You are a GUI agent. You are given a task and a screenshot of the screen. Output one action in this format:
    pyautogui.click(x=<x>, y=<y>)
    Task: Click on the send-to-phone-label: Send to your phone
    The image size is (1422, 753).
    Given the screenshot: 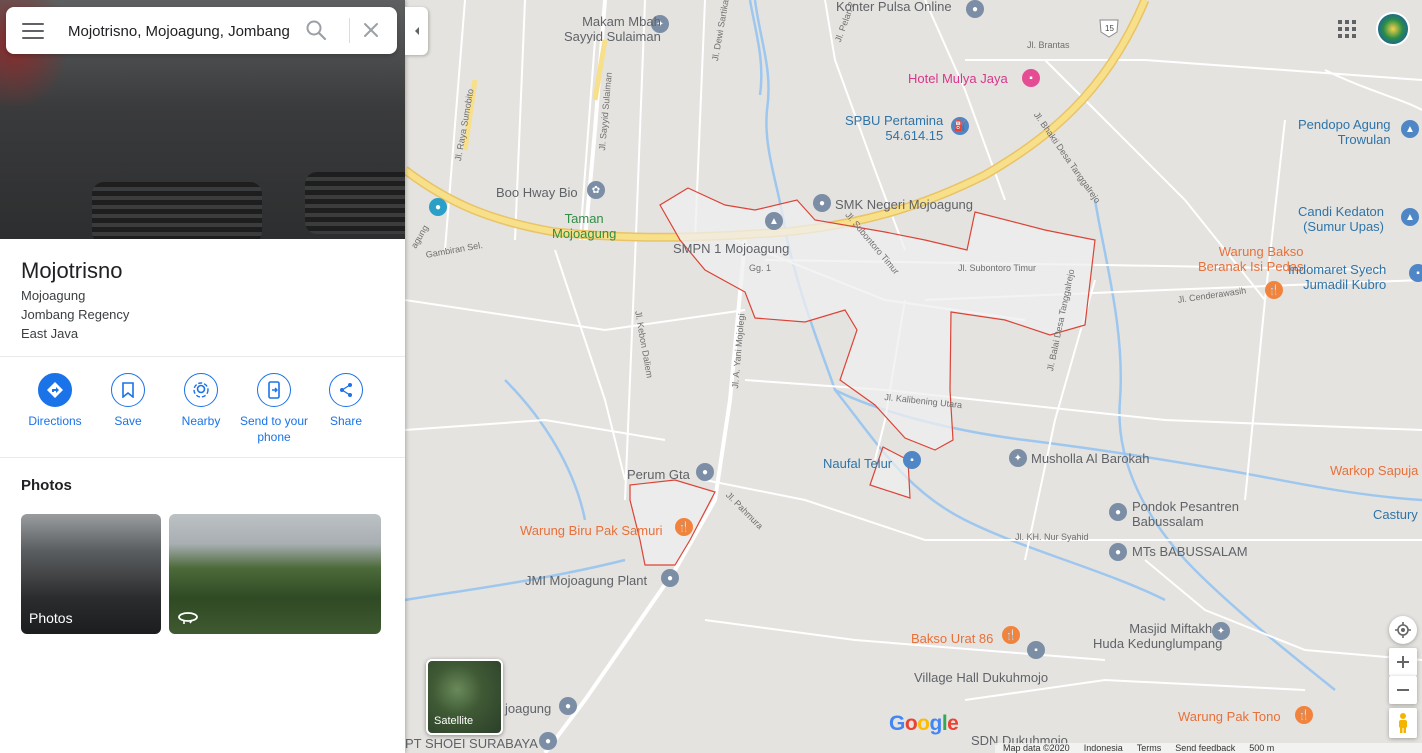 What is the action you would take?
    pyautogui.click(x=274, y=429)
    